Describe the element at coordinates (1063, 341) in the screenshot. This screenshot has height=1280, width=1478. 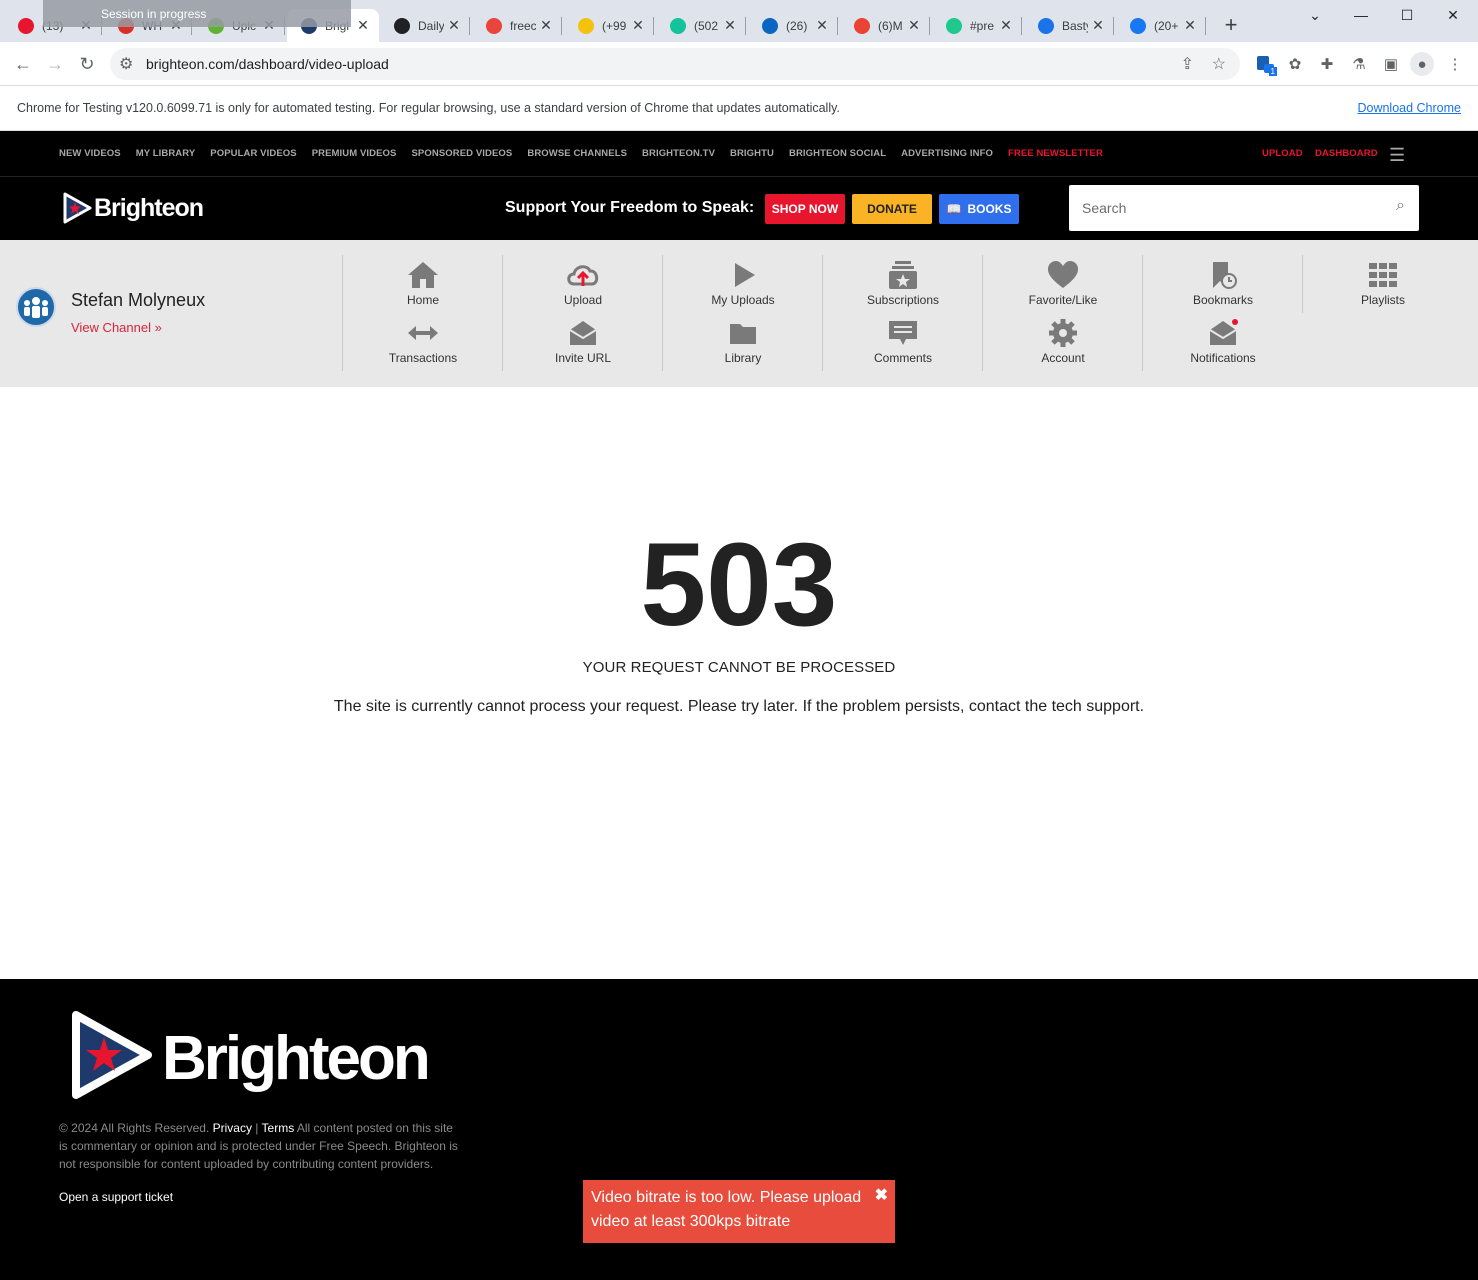
I see `dash-item-account: Account` at that location.